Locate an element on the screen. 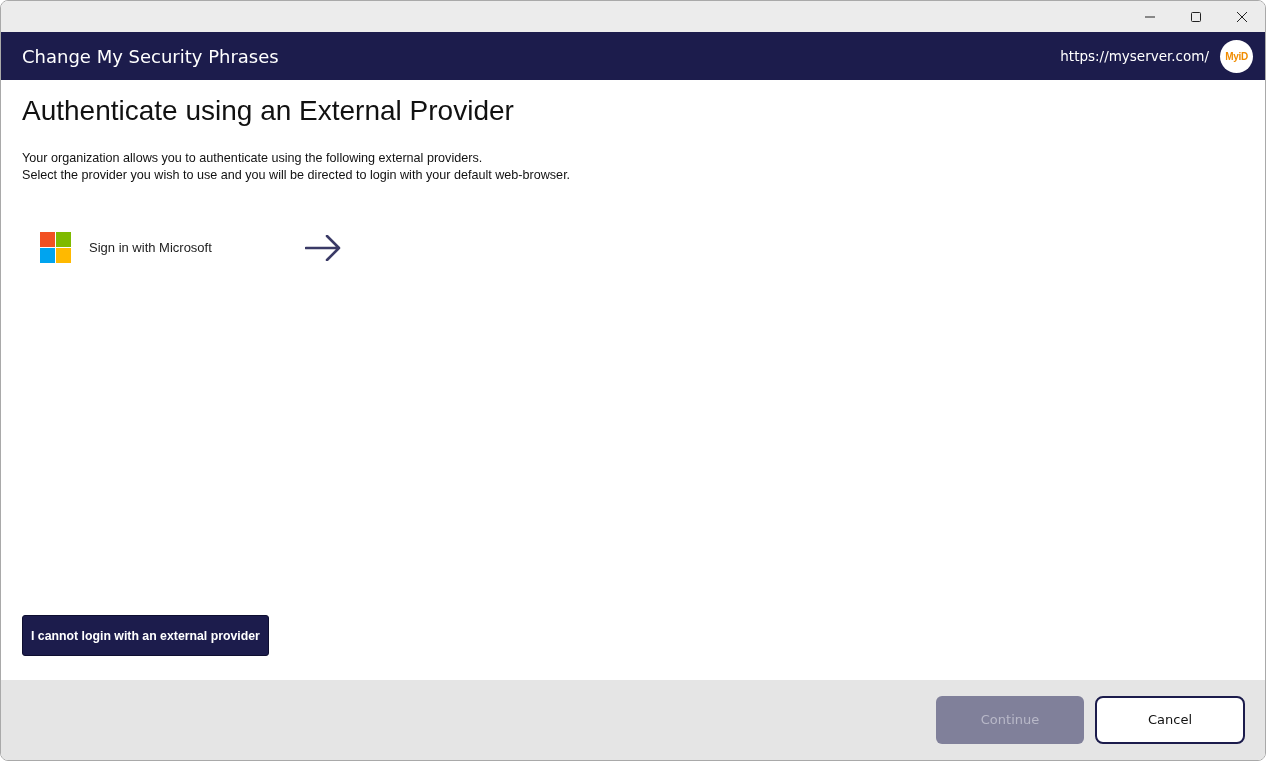 The height and width of the screenshot is (761, 1266). four-squares-logo-icon is located at coordinates (55, 247).